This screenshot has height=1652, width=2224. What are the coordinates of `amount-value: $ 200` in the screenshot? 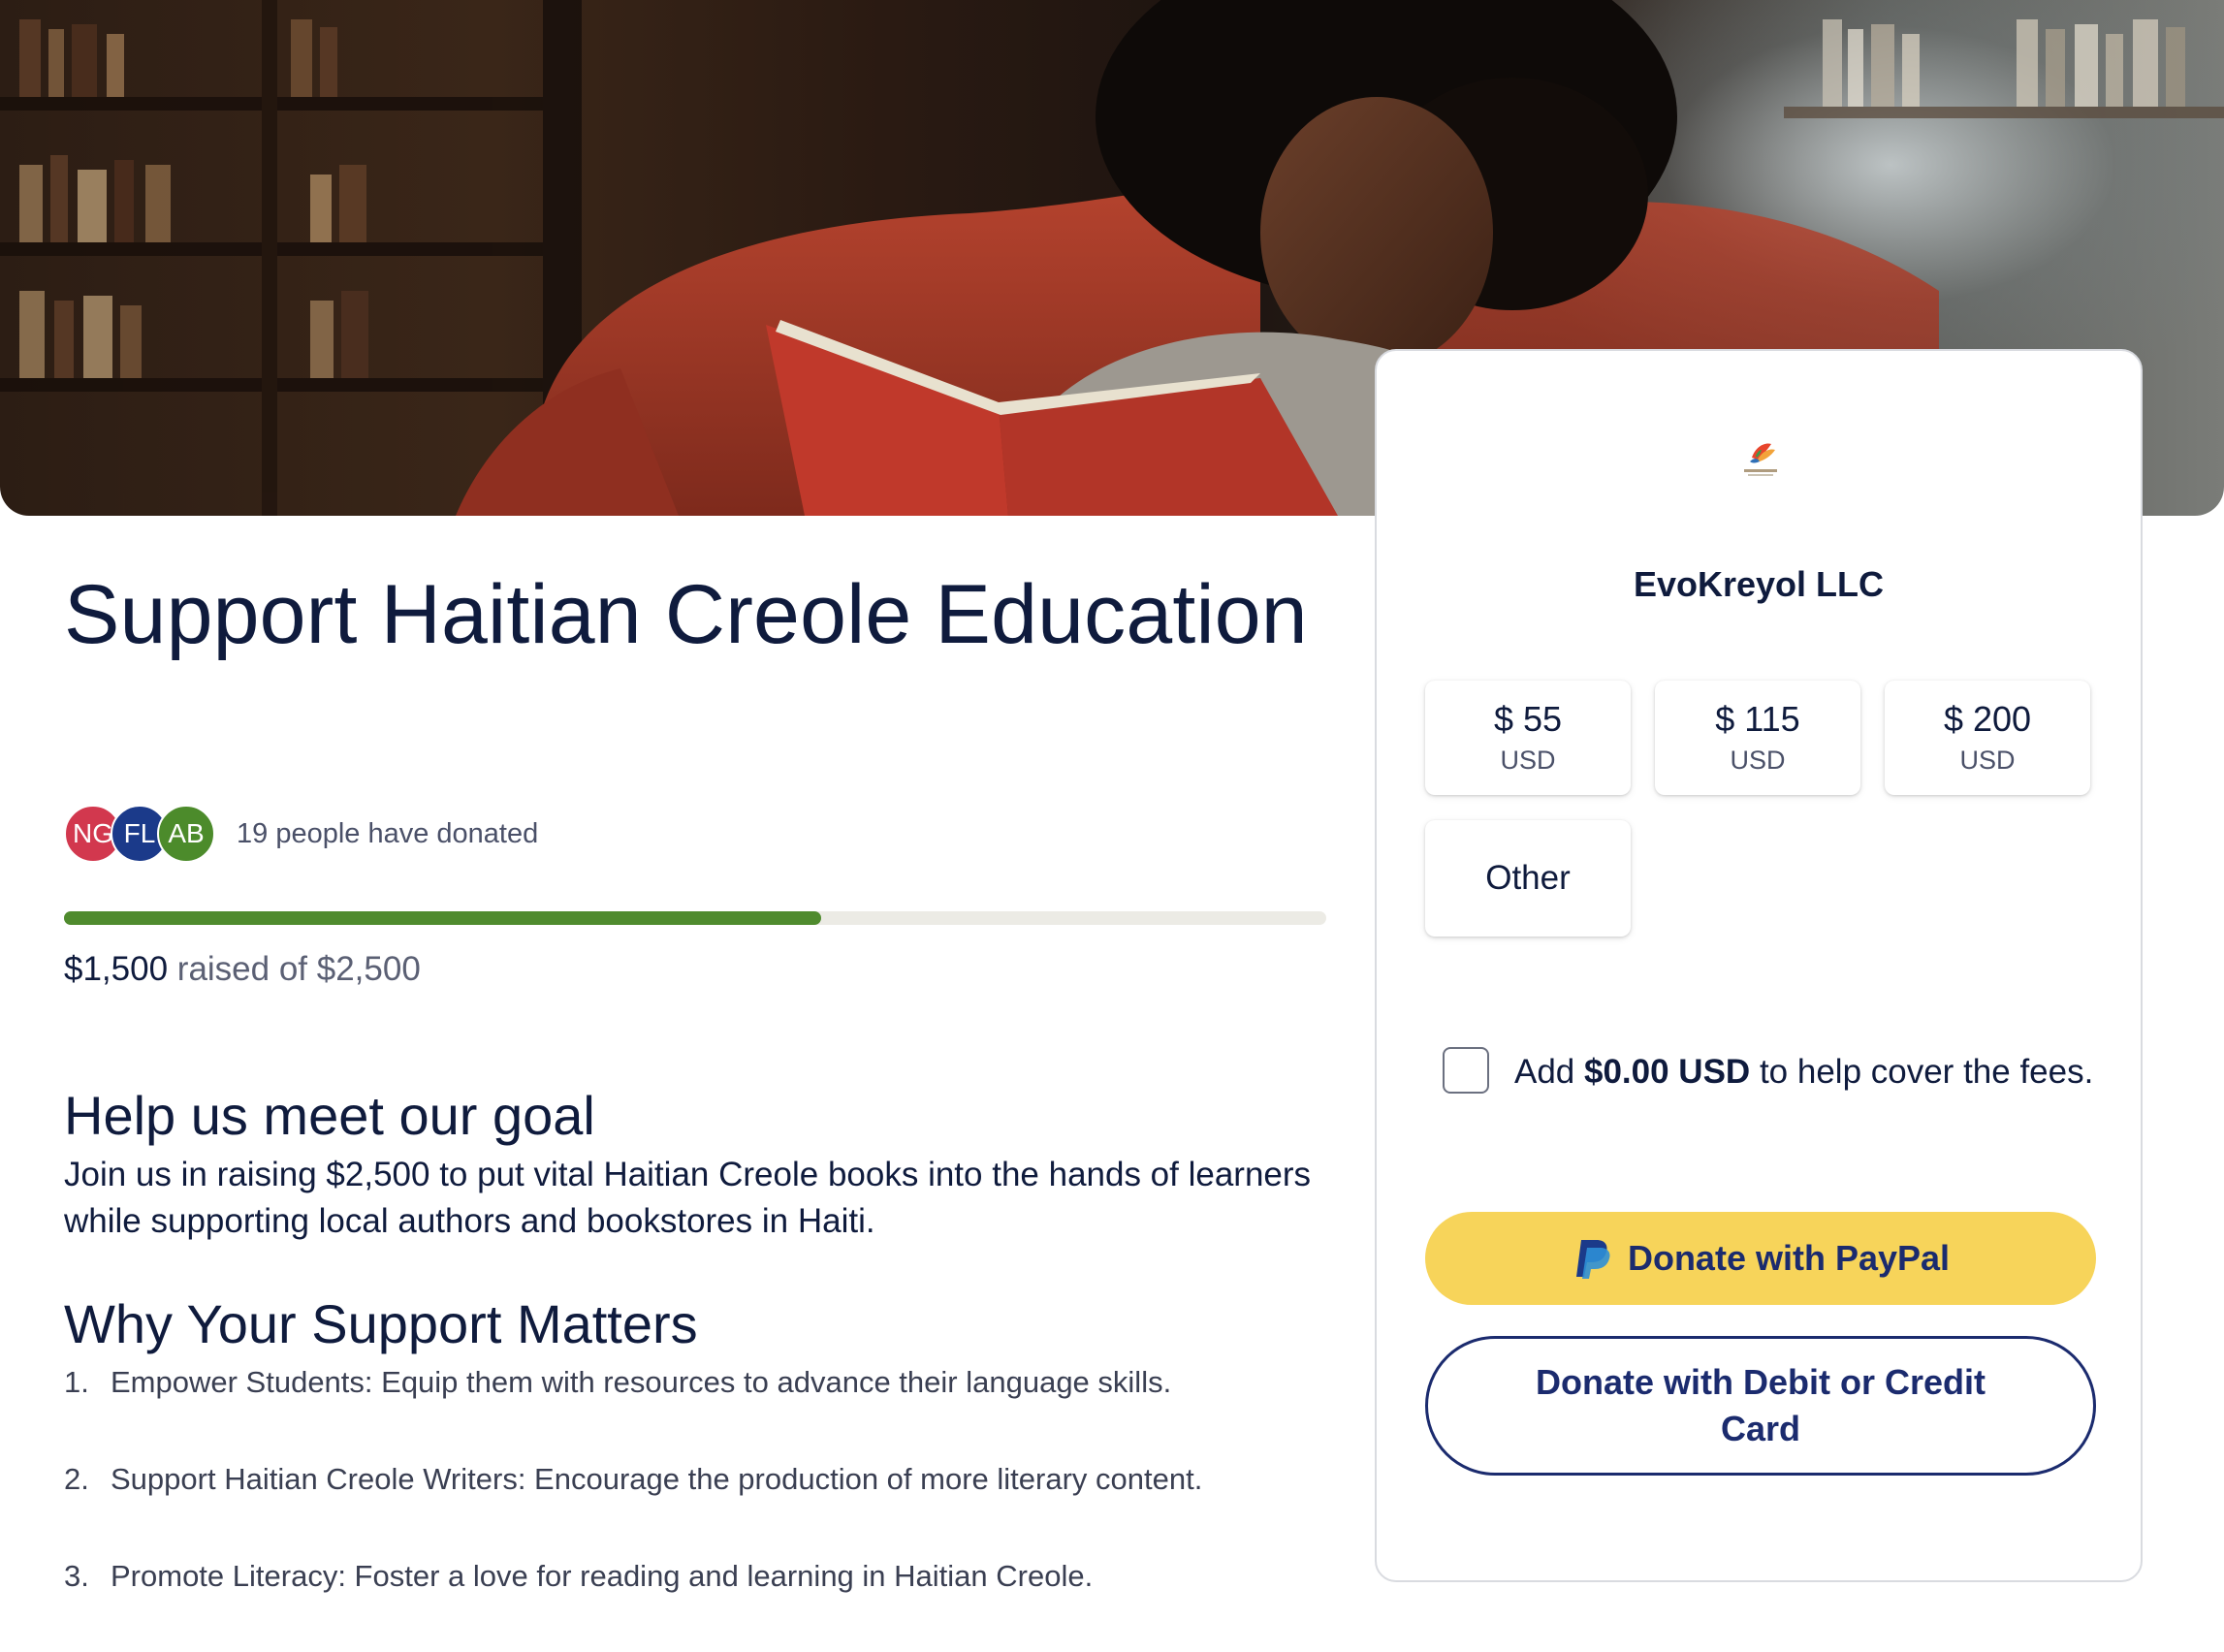 It's located at (1987, 719).